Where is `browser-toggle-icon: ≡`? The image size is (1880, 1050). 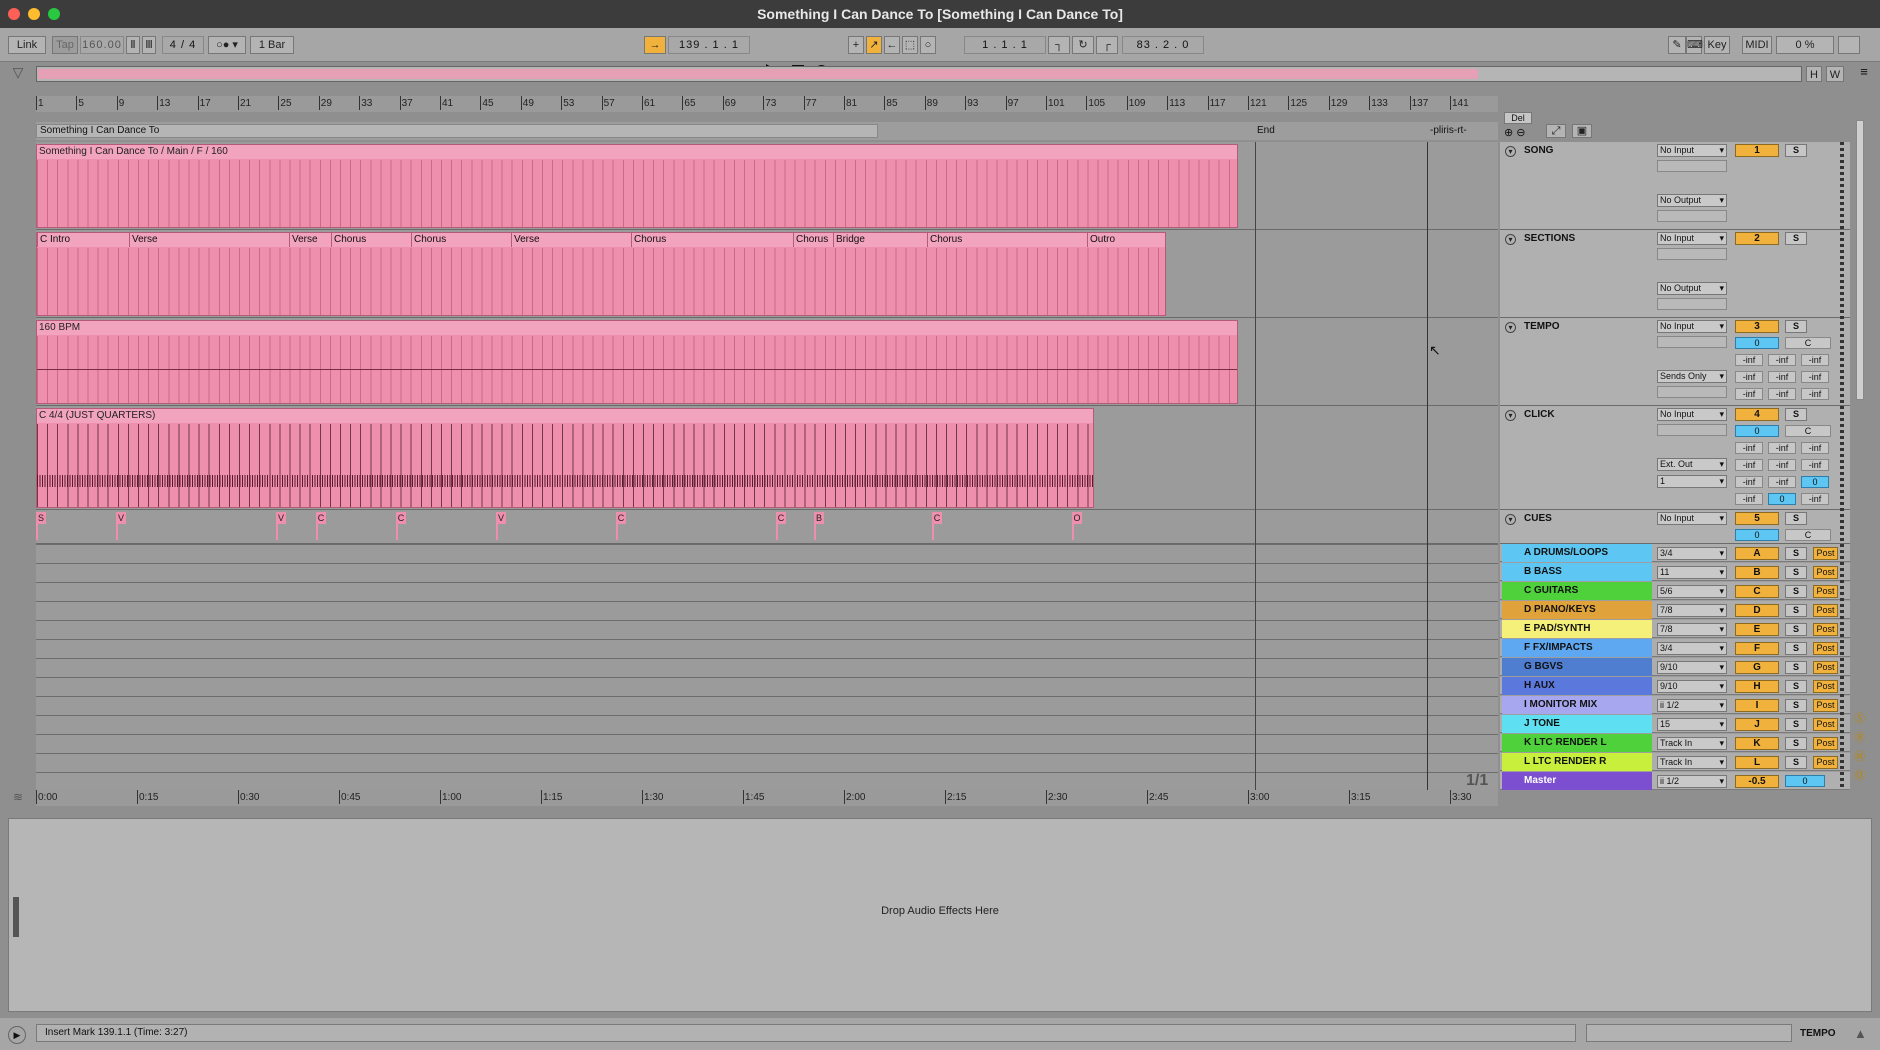 browser-toggle-icon: ≡ is located at coordinates (1864, 72).